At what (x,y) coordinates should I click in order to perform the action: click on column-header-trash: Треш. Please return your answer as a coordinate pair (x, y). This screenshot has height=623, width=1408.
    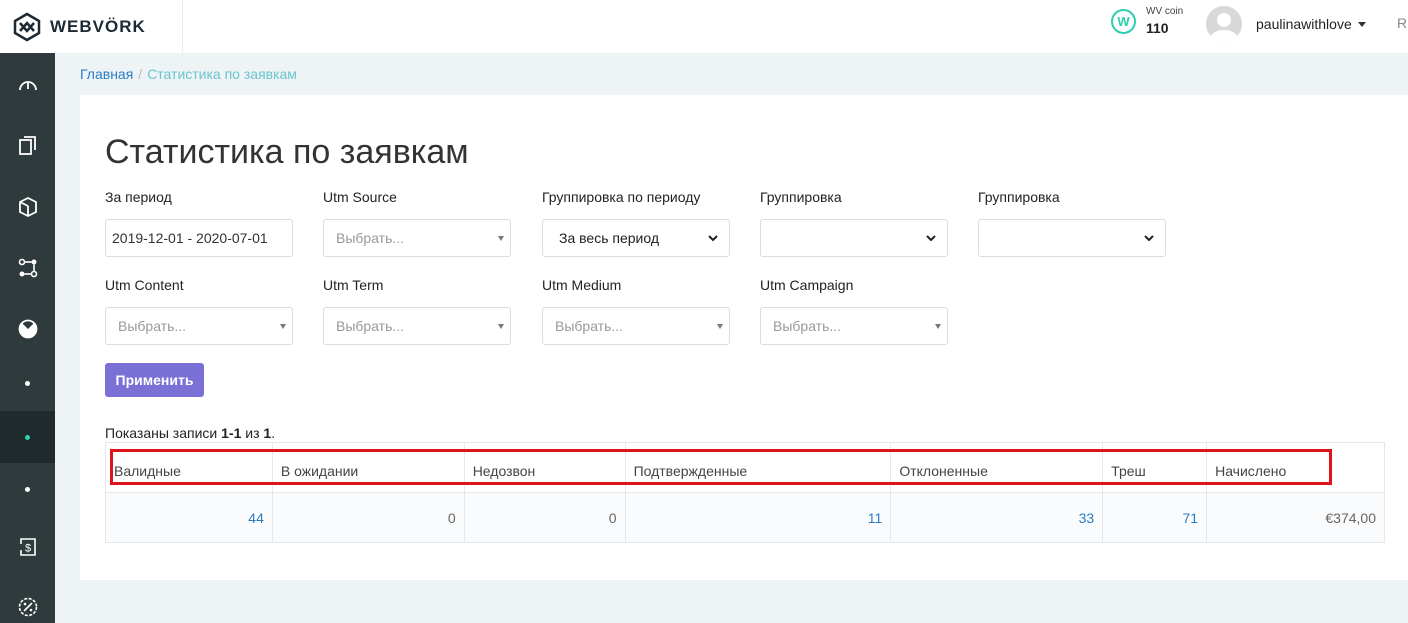
    Looking at the image, I should click on (1155, 467).